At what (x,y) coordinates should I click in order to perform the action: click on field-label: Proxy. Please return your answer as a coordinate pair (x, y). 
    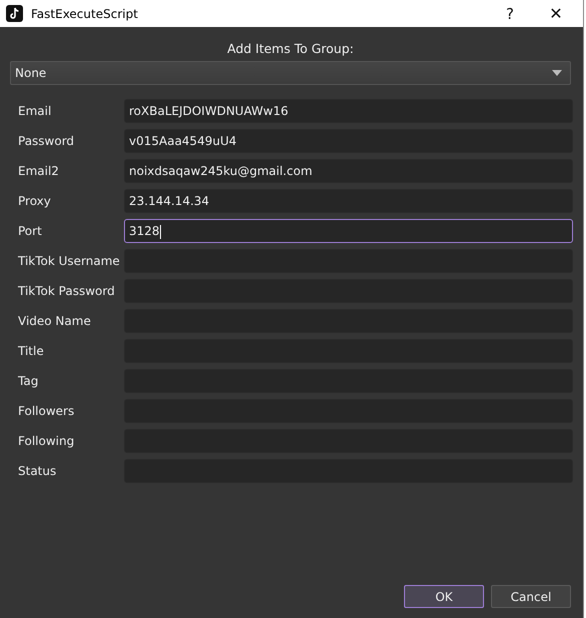
    Looking at the image, I should click on (35, 201).